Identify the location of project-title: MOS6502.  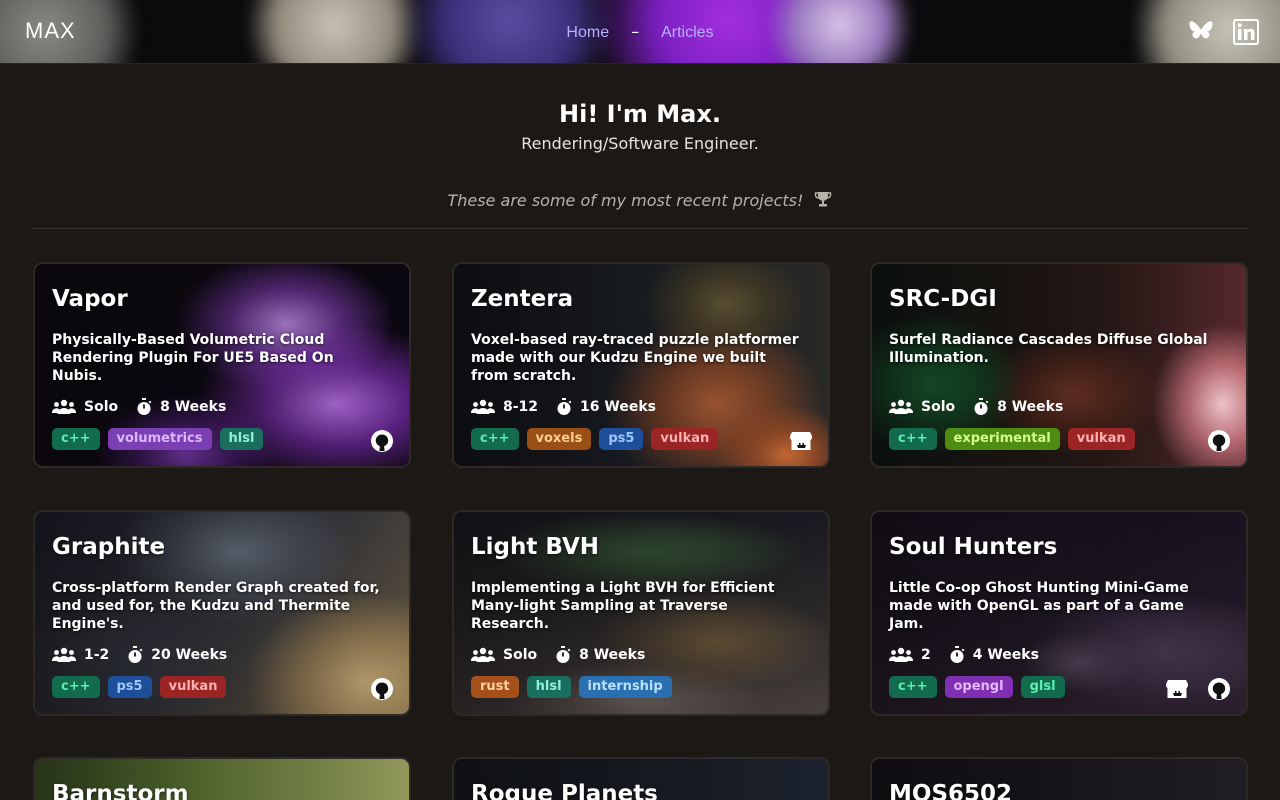
(951, 790).